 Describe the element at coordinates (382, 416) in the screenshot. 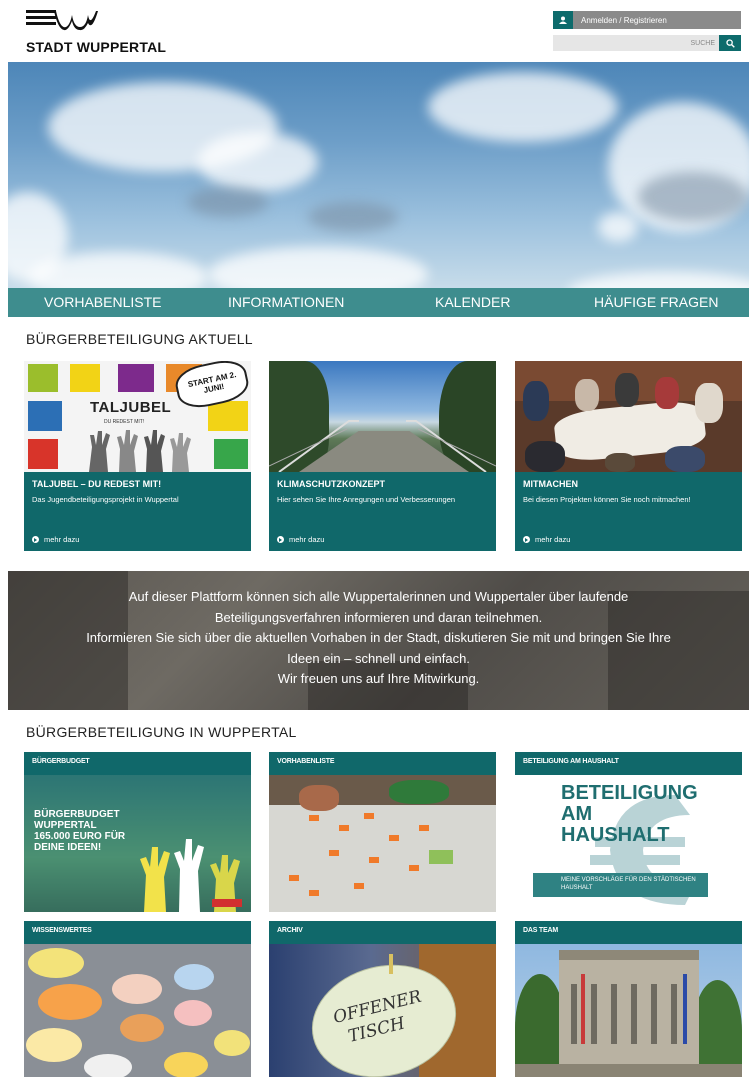

I see `viewing-platform-image` at that location.